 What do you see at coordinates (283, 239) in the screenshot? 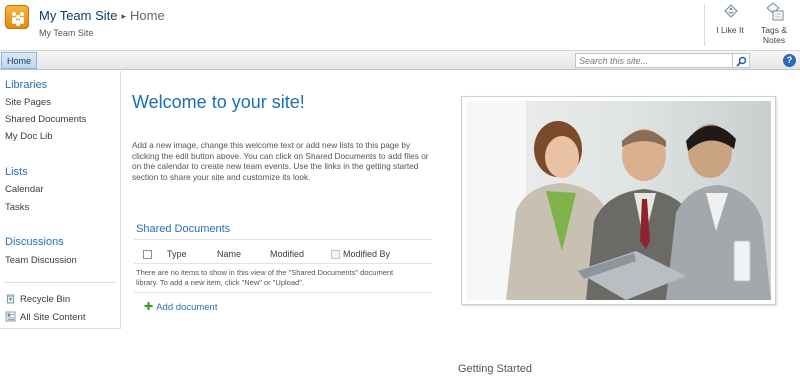
I see `webpart-header-rule` at bounding box center [283, 239].